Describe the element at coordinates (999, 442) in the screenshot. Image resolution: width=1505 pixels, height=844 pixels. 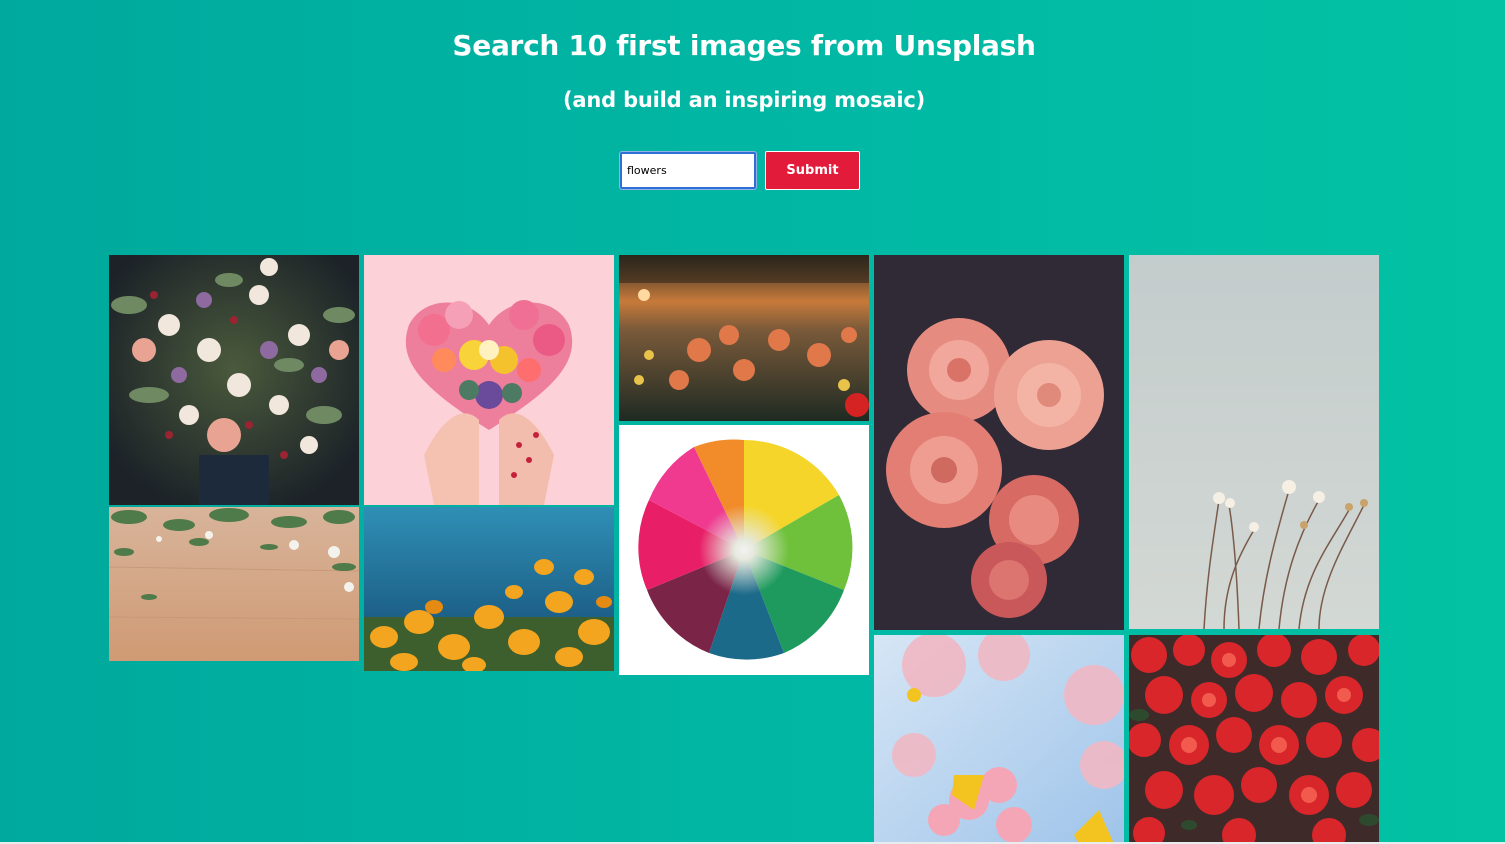
I see `mosaic-image-pink-roses` at that location.